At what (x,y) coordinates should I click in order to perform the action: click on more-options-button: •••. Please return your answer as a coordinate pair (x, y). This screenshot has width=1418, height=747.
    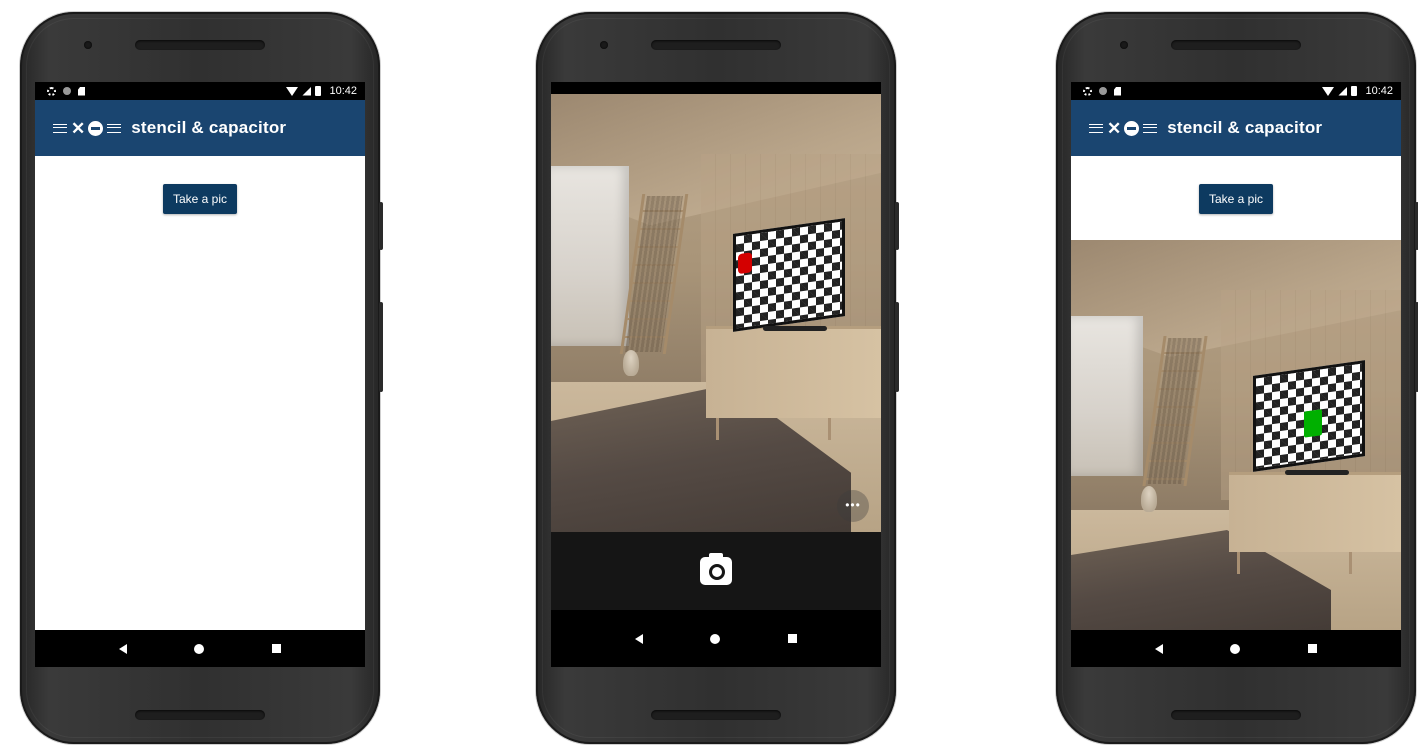
    Looking at the image, I should click on (853, 506).